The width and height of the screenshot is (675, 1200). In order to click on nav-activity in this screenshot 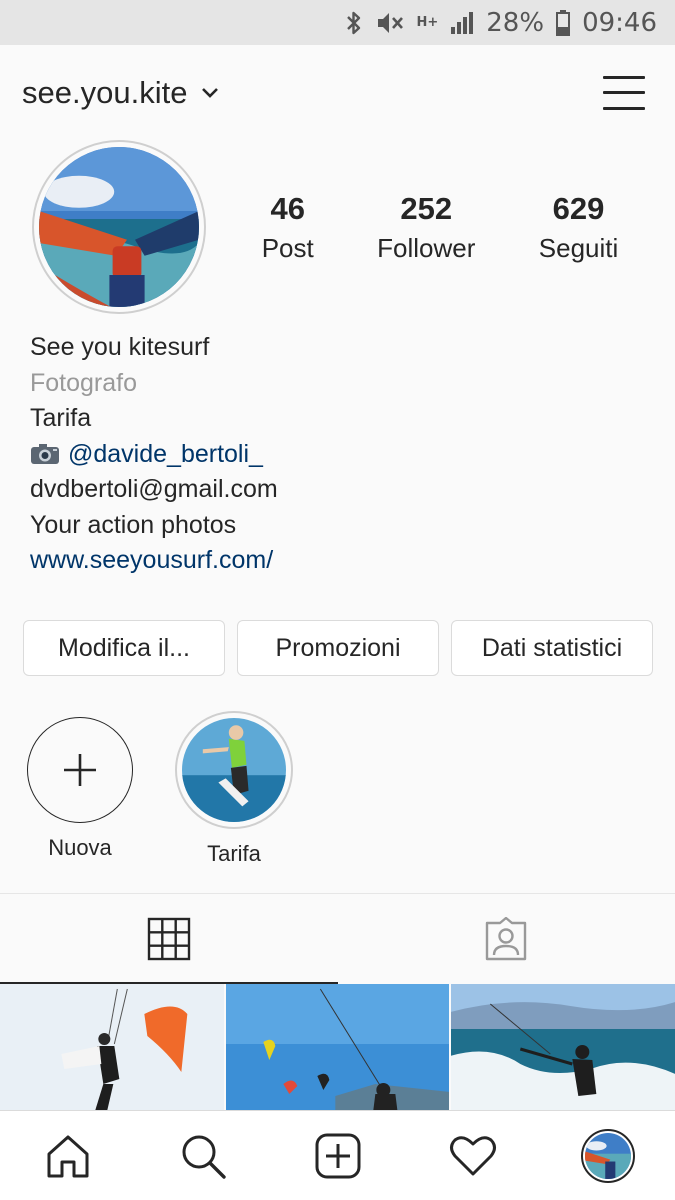, I will do `click(473, 1156)`.